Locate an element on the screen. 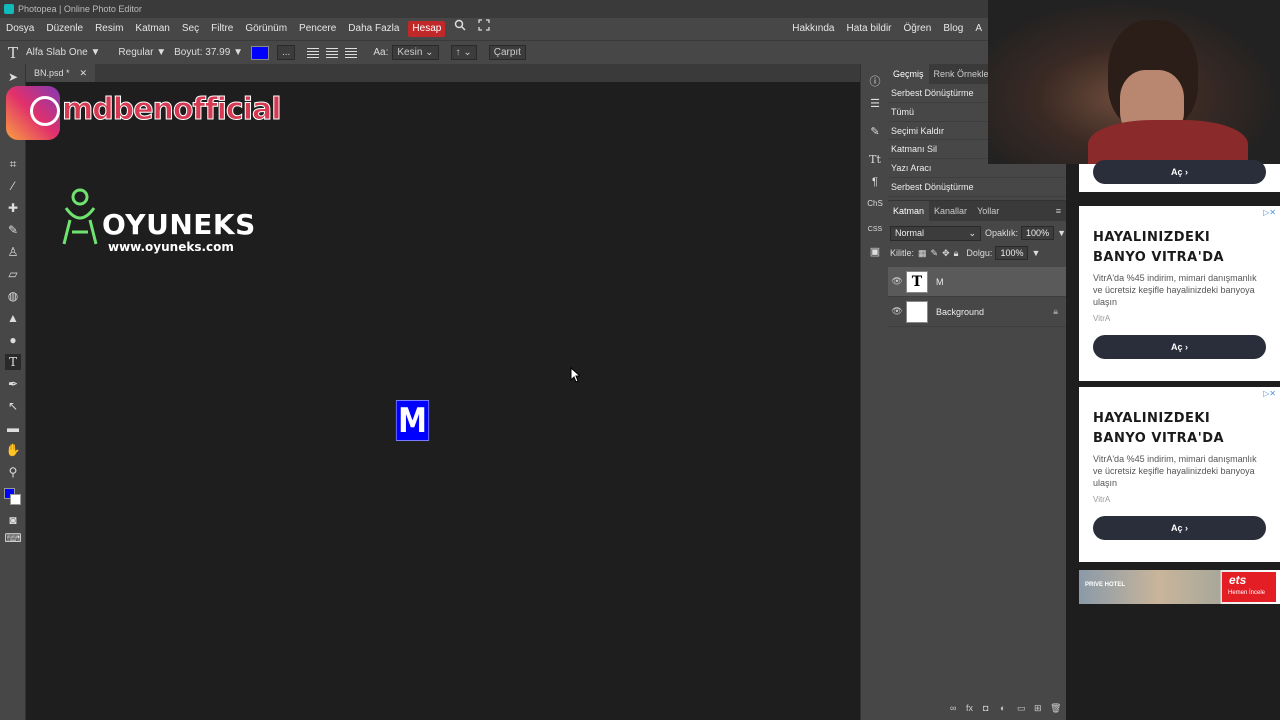 The width and height of the screenshot is (1280, 720). layer-row-m: 👁︎ T M is located at coordinates (977, 282).